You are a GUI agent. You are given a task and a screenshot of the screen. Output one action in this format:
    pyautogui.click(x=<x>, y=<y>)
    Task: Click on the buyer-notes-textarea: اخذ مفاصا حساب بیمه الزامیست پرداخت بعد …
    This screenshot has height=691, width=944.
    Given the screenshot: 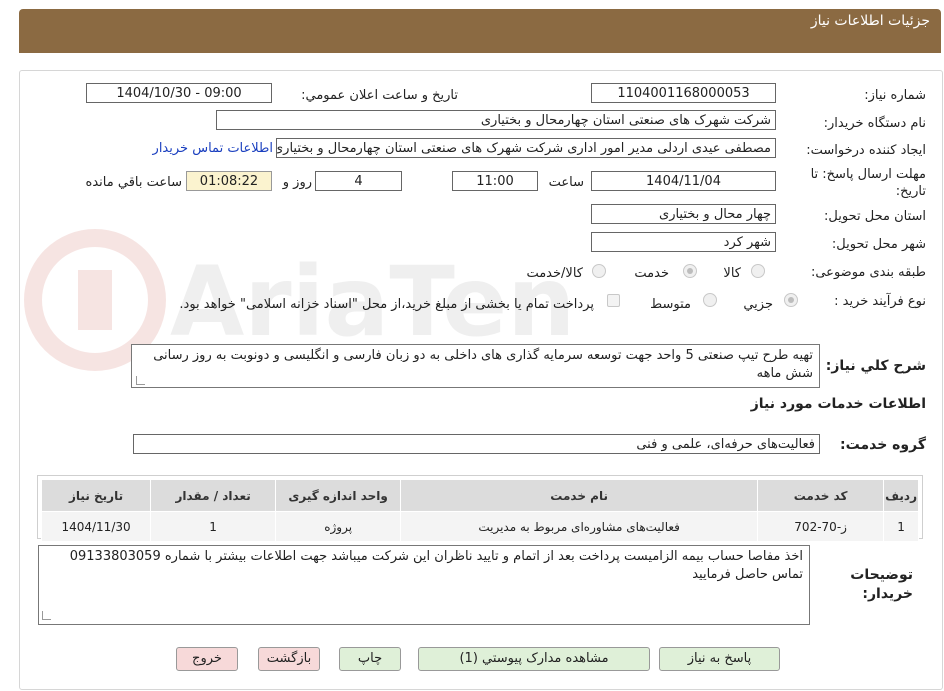 What is the action you would take?
    pyautogui.click(x=424, y=585)
    